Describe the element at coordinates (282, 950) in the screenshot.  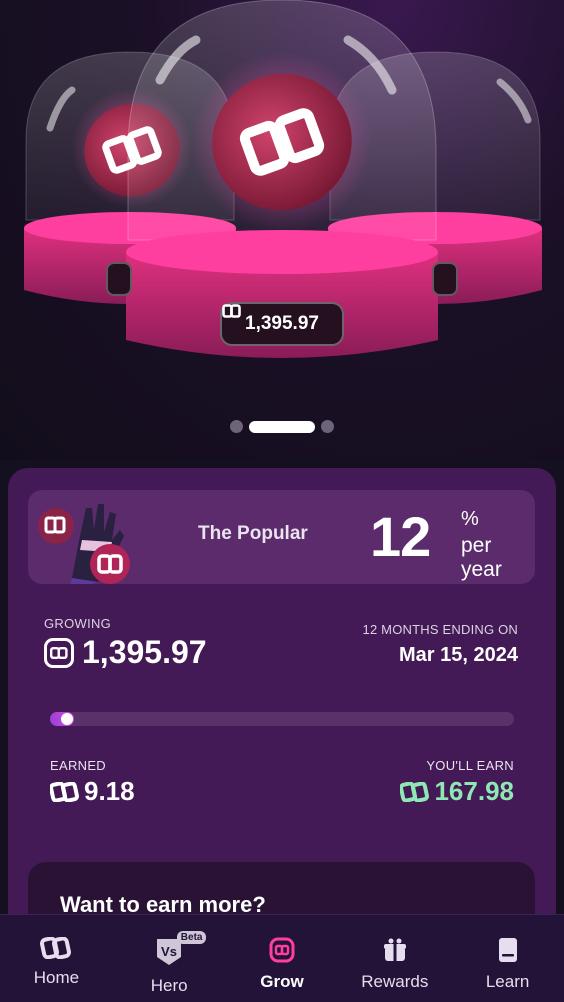
I see `grow-icon` at that location.